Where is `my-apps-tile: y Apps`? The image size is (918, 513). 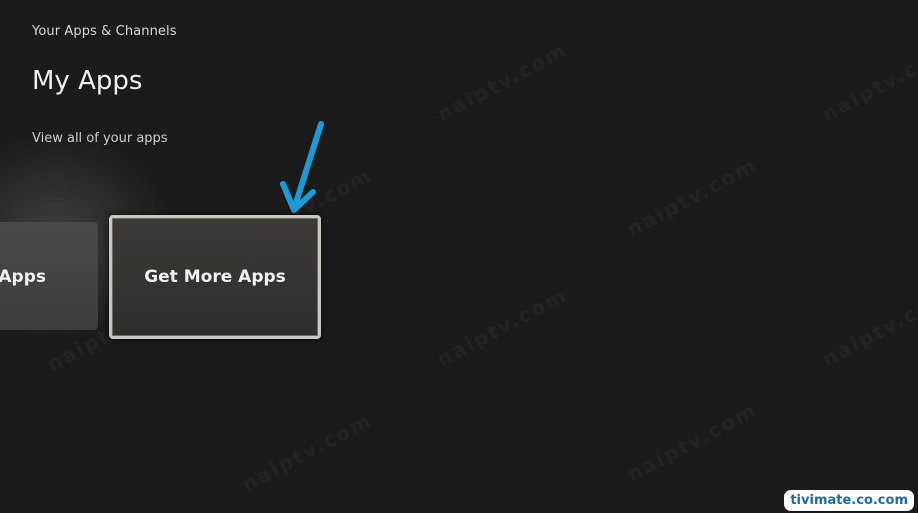
my-apps-tile: y Apps is located at coordinates (49, 276).